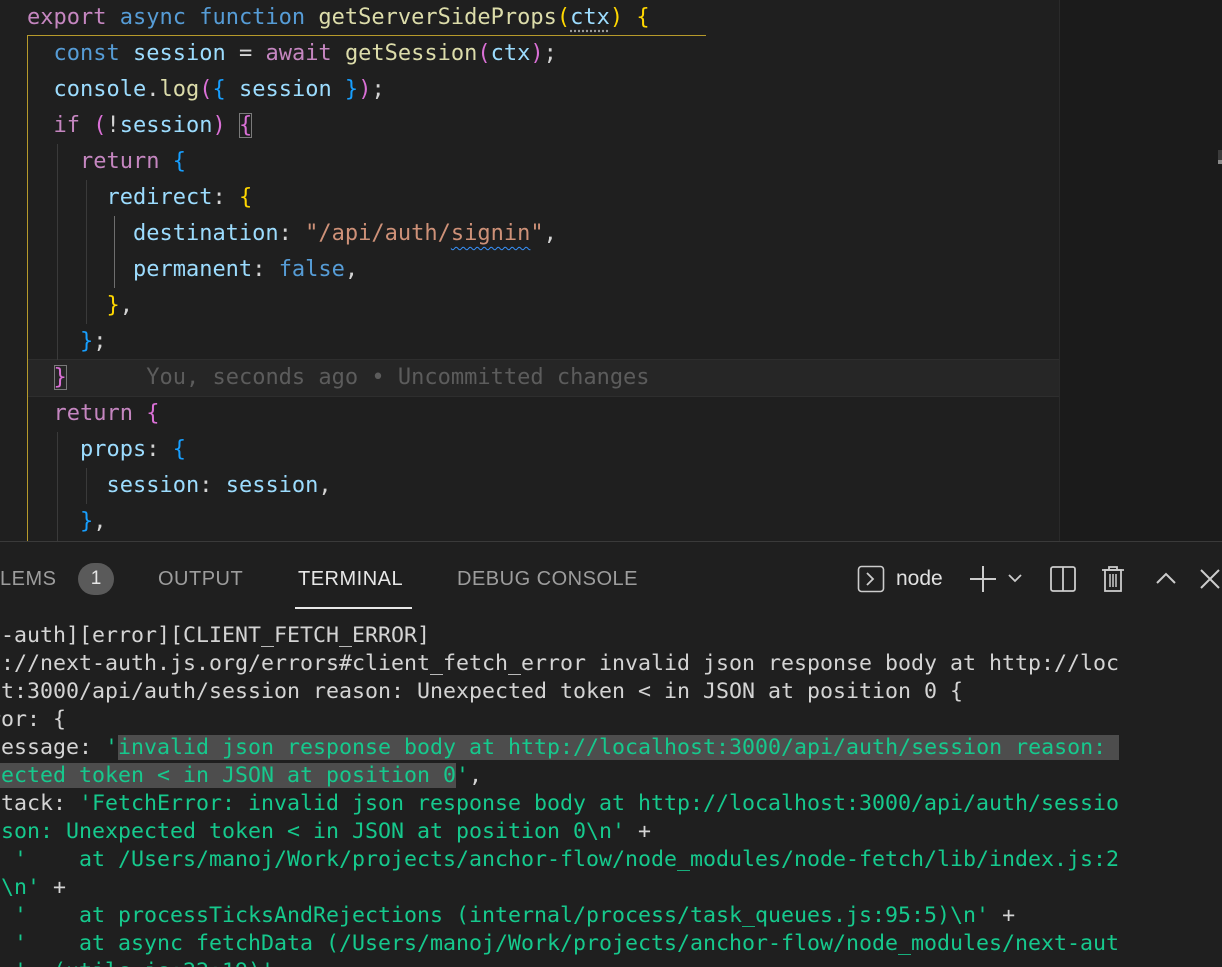 This screenshot has height=967, width=1222. Describe the element at coordinates (547, 577) in the screenshot. I see `tab-debug-console: DEBUG CONSOLE` at that location.